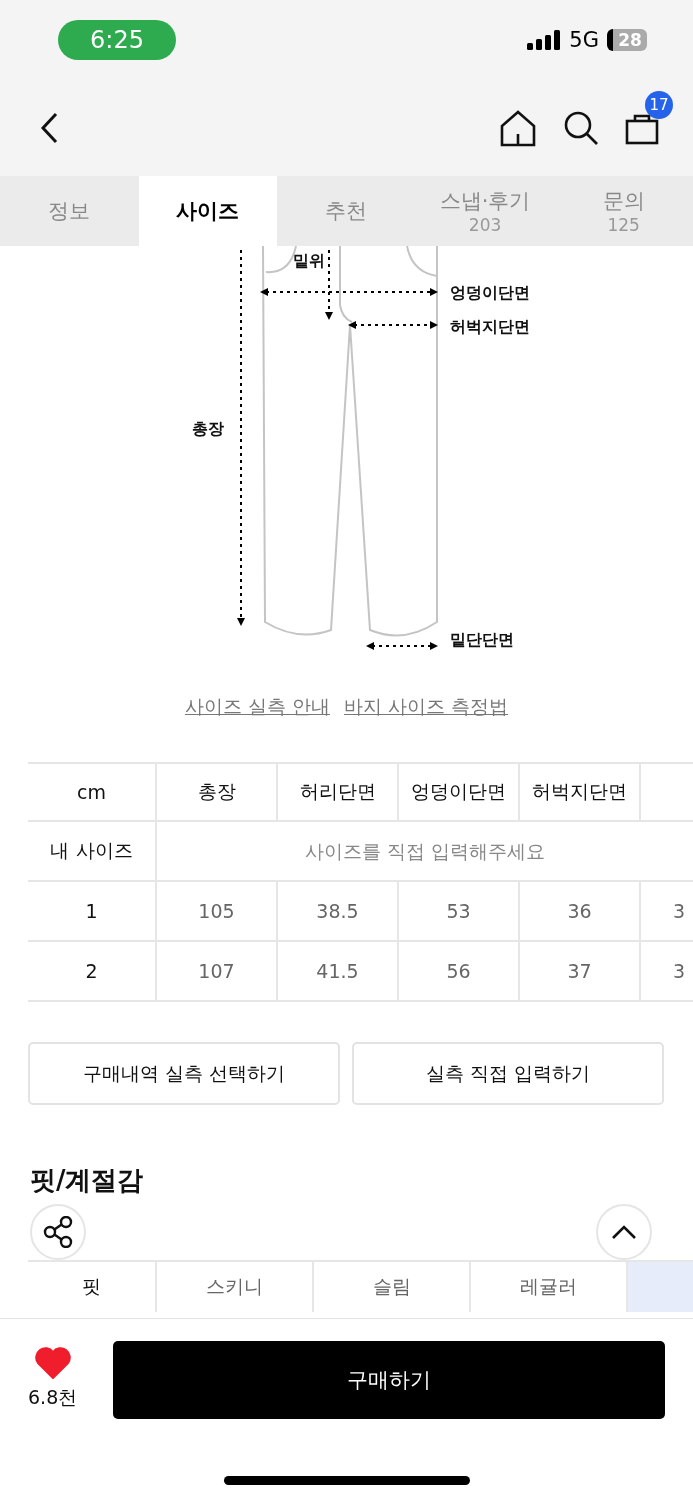 Image resolution: width=693 pixels, height=1500 pixels. I want to click on chevron-up-icon, so click(624, 1232).